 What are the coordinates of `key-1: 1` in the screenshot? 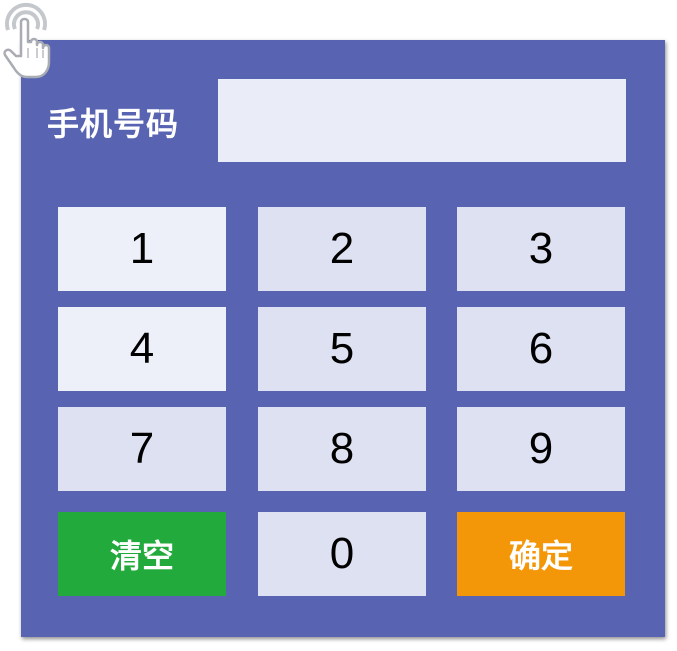 It's located at (142, 249).